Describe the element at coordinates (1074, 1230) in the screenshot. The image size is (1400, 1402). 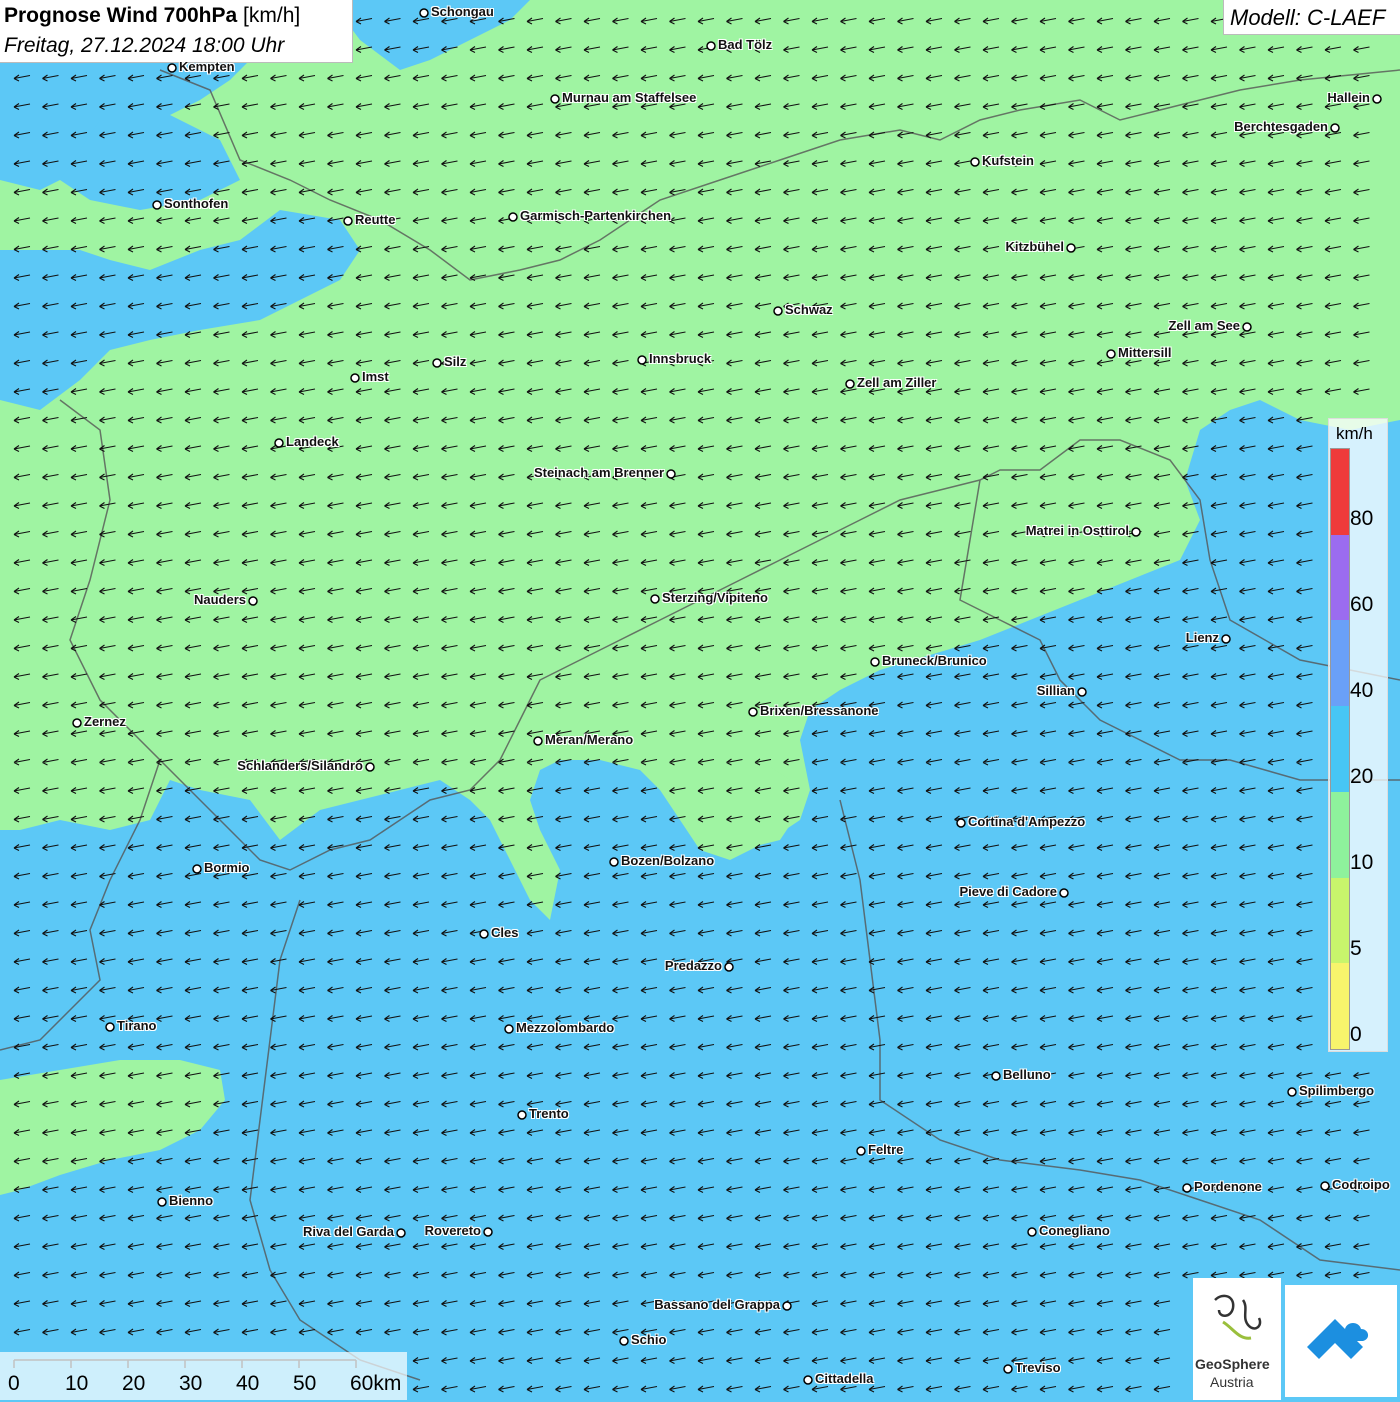
I see `city-label: Conegliano` at that location.